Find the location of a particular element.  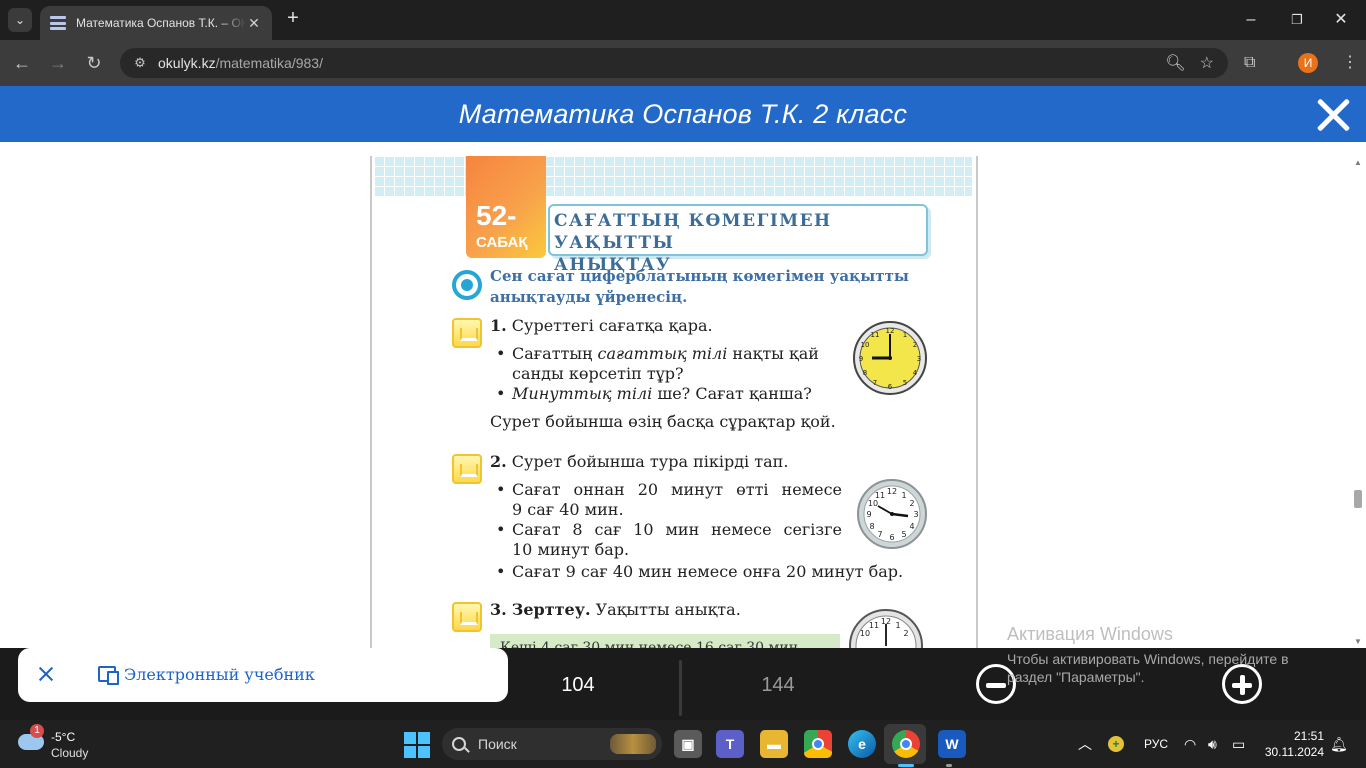

task3-heading-bold: Зерттеу. is located at coordinates (551, 609).